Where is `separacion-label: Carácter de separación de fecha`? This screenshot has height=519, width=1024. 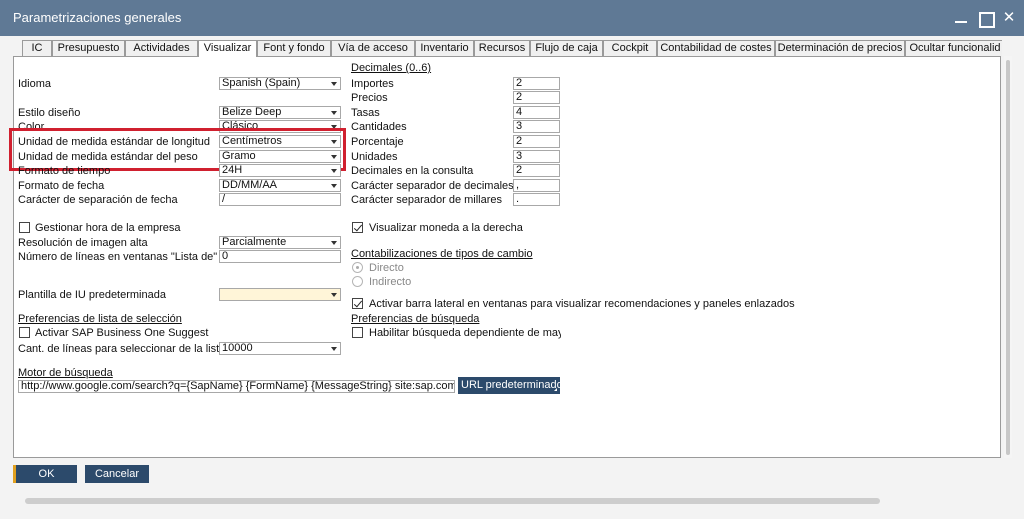
separacion-label: Carácter de separación de fecha is located at coordinates (98, 200).